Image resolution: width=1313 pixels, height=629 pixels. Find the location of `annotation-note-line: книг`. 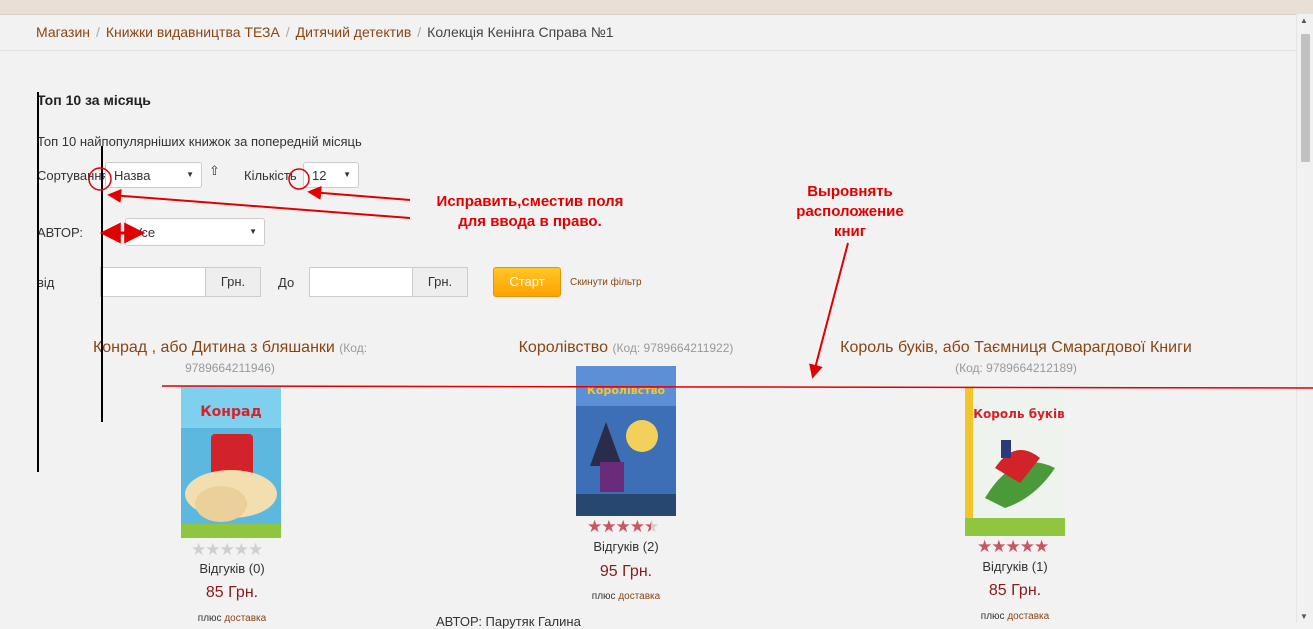

annotation-note-line: книг is located at coordinates (850, 231).